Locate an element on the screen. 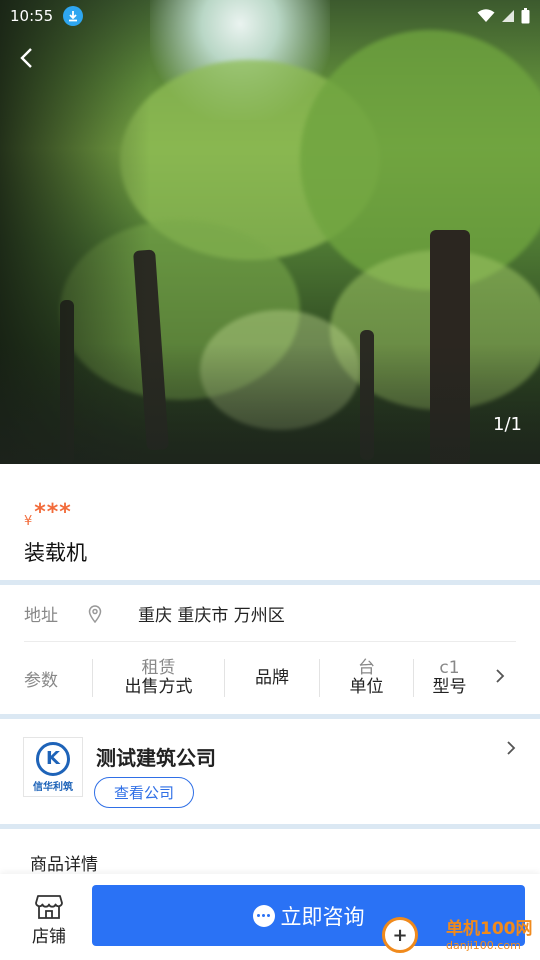 Image resolution: width=540 pixels, height=960 pixels. watermark-text: 单机100网 danji100.com is located at coordinates (489, 935).